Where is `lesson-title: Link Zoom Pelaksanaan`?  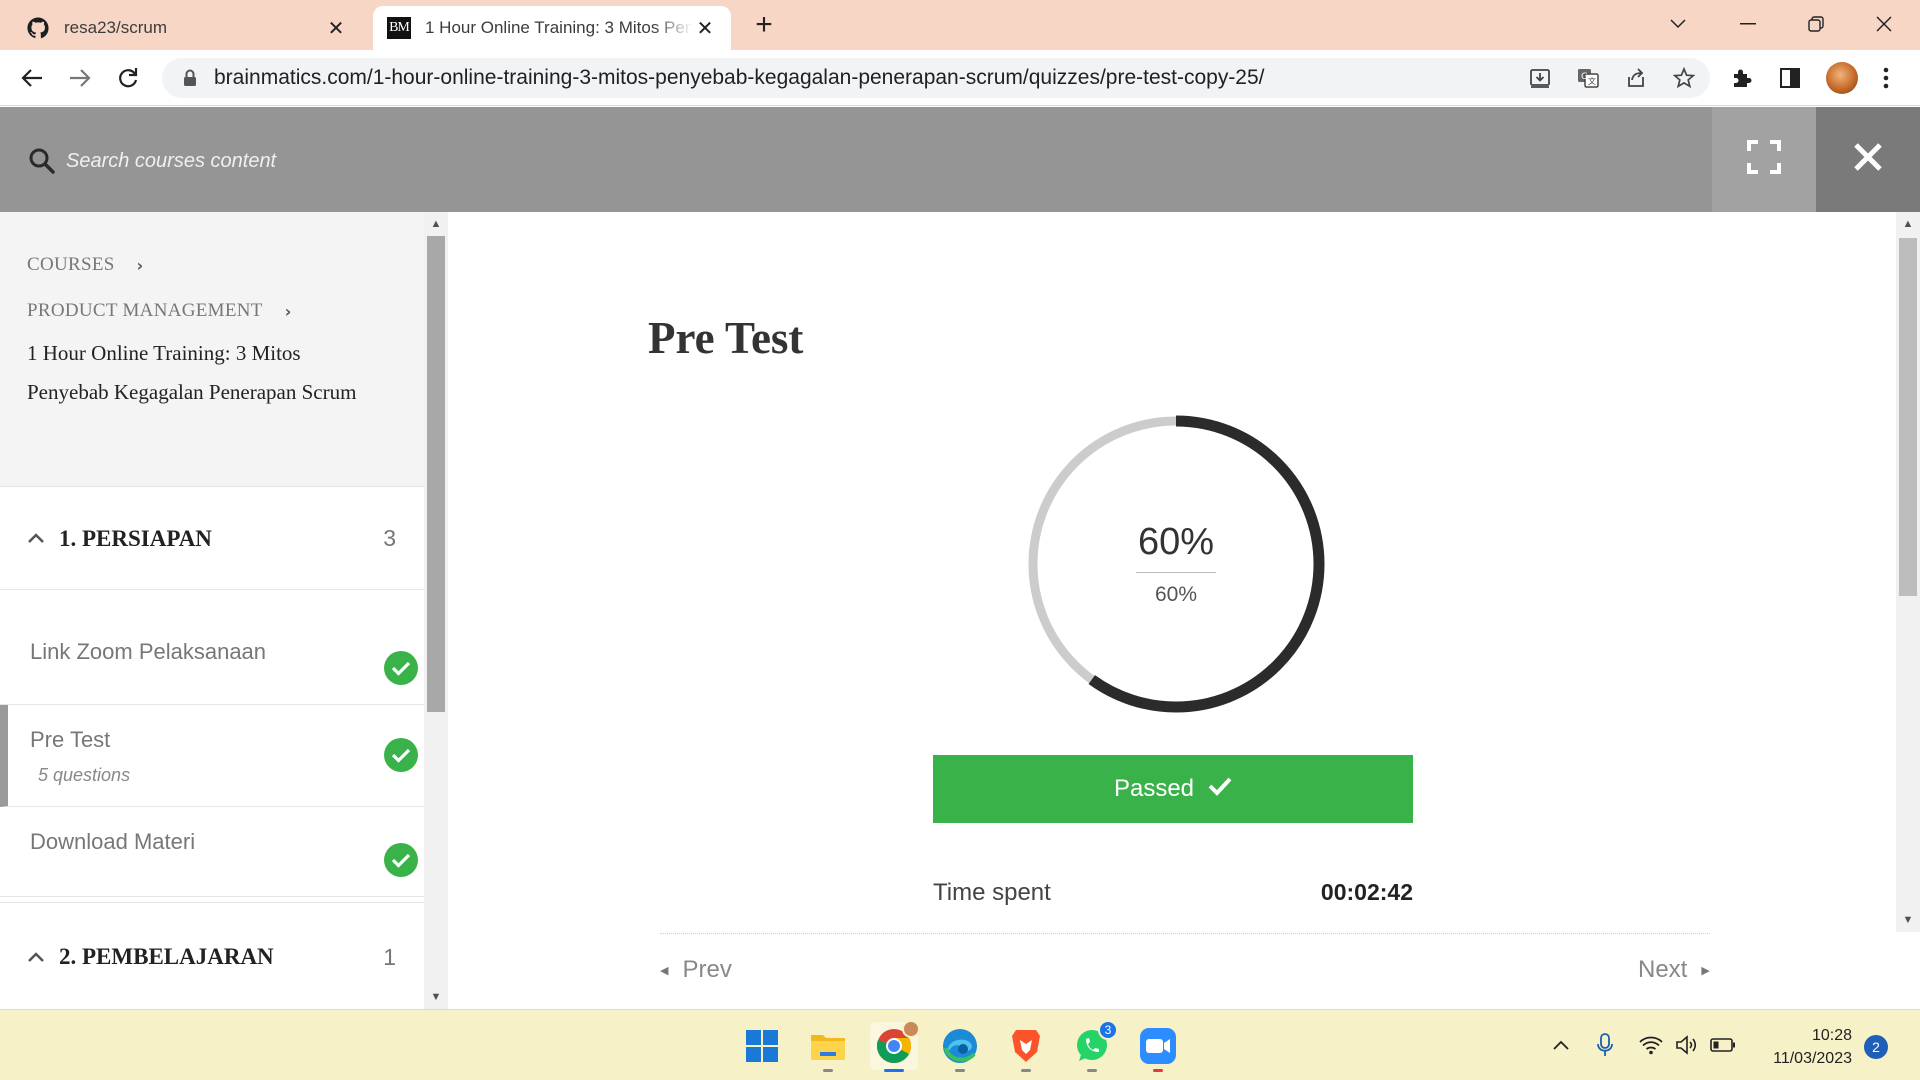
lesson-title: Link Zoom Pelaksanaan is located at coordinates (148, 651).